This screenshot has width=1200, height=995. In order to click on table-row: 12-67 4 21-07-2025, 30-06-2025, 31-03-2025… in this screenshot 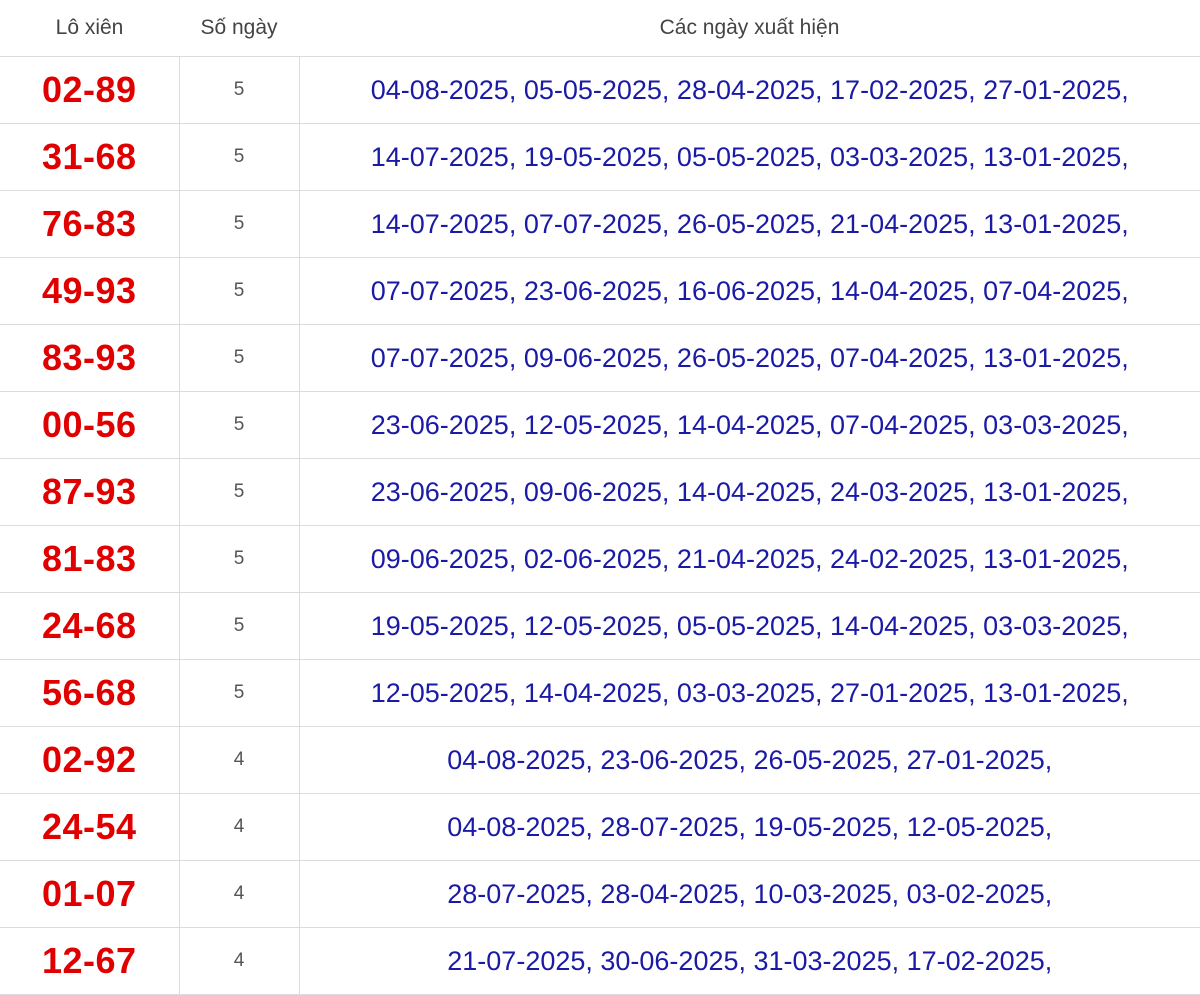, I will do `click(600, 961)`.